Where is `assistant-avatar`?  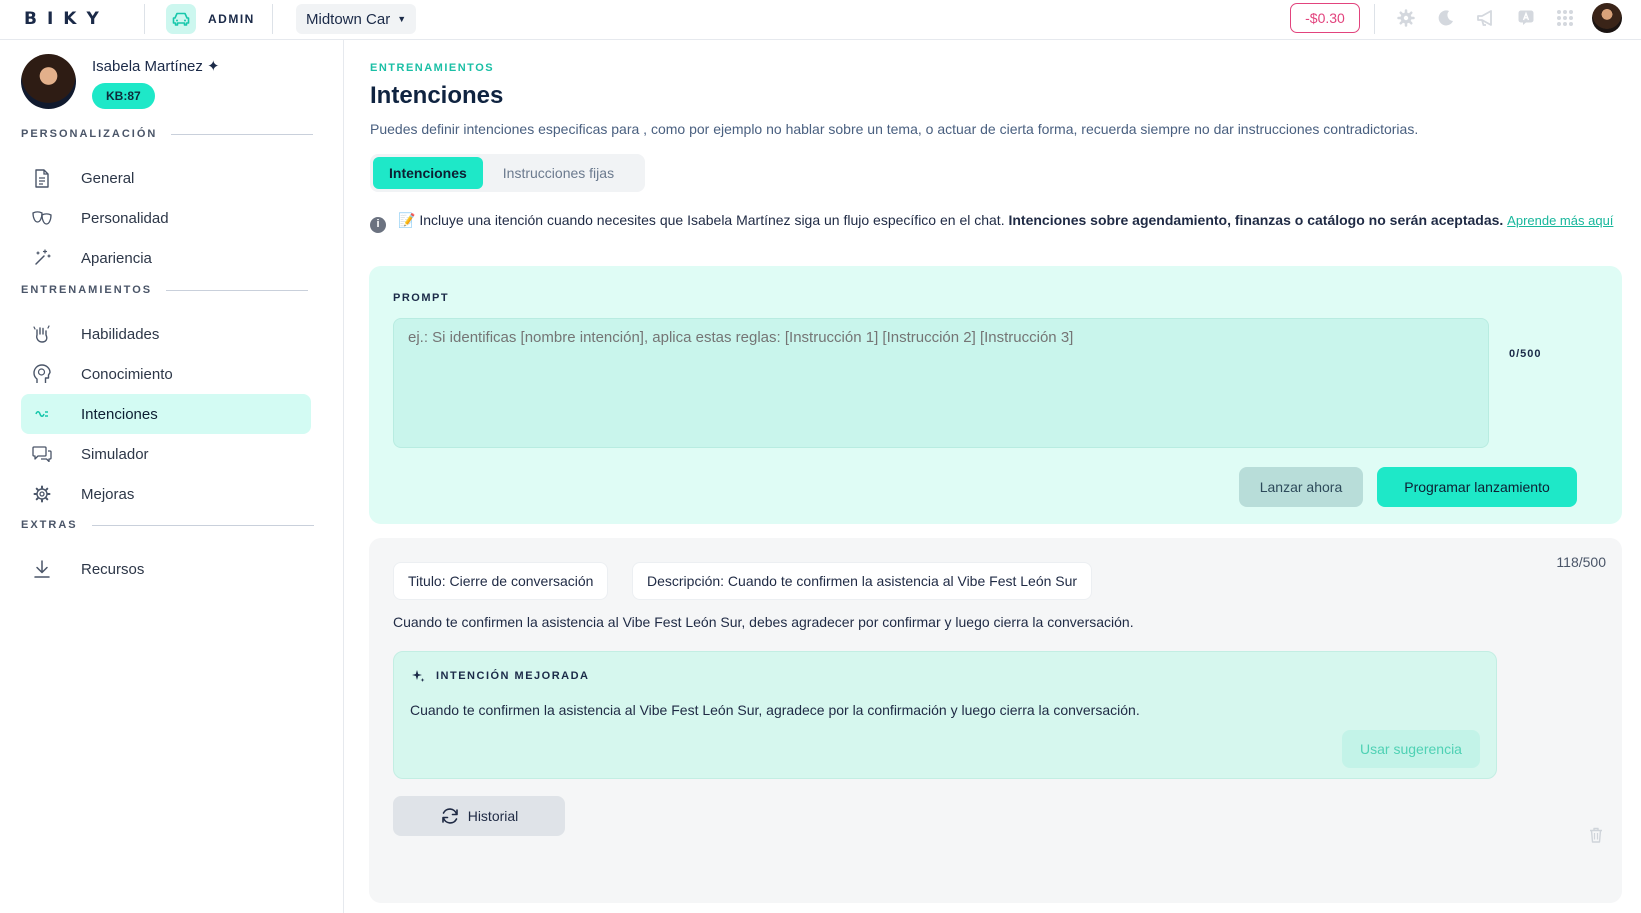 assistant-avatar is located at coordinates (48, 81).